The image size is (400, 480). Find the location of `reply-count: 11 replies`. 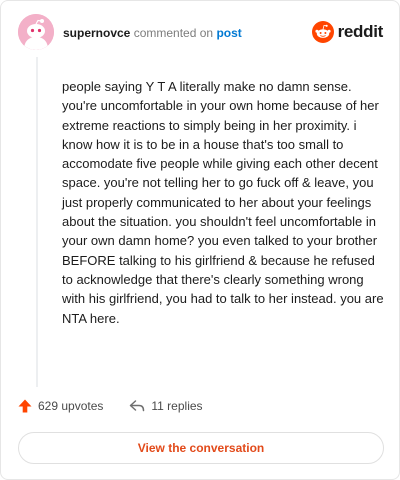

reply-count: 11 replies is located at coordinates (177, 406).